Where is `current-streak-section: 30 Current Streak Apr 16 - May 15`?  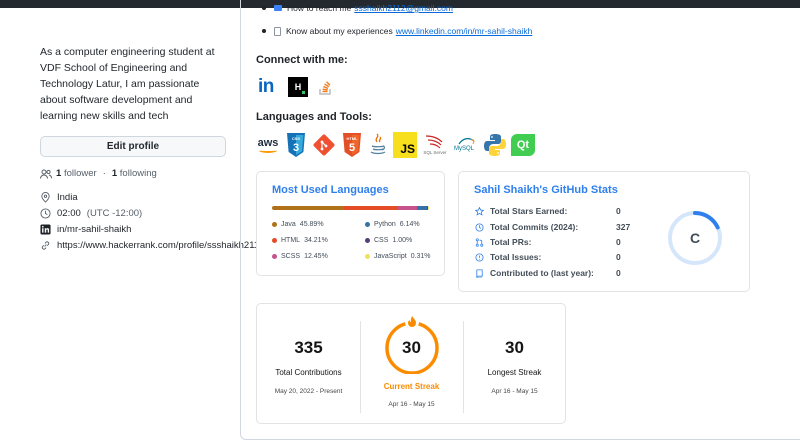
current-streak-section: 30 Current Streak Apr 16 - May 15 is located at coordinates (411, 364).